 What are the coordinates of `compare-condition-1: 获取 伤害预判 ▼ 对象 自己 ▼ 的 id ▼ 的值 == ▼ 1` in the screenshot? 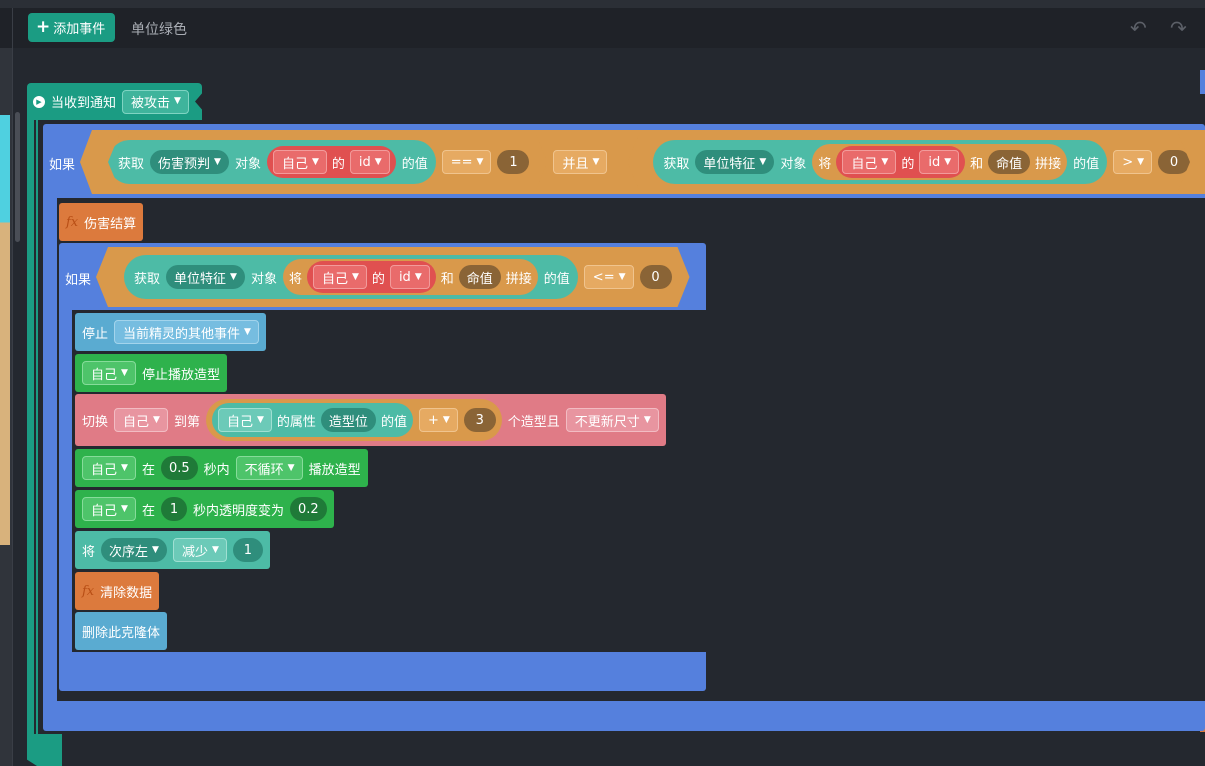 It's located at (327, 162).